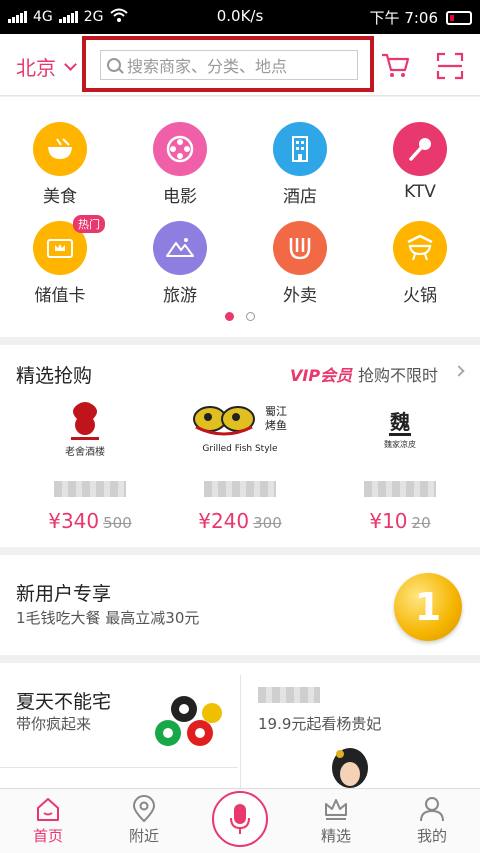 This screenshot has height=853, width=480. Describe the element at coordinates (450, 66) in the screenshot. I see `scan-icon` at that location.